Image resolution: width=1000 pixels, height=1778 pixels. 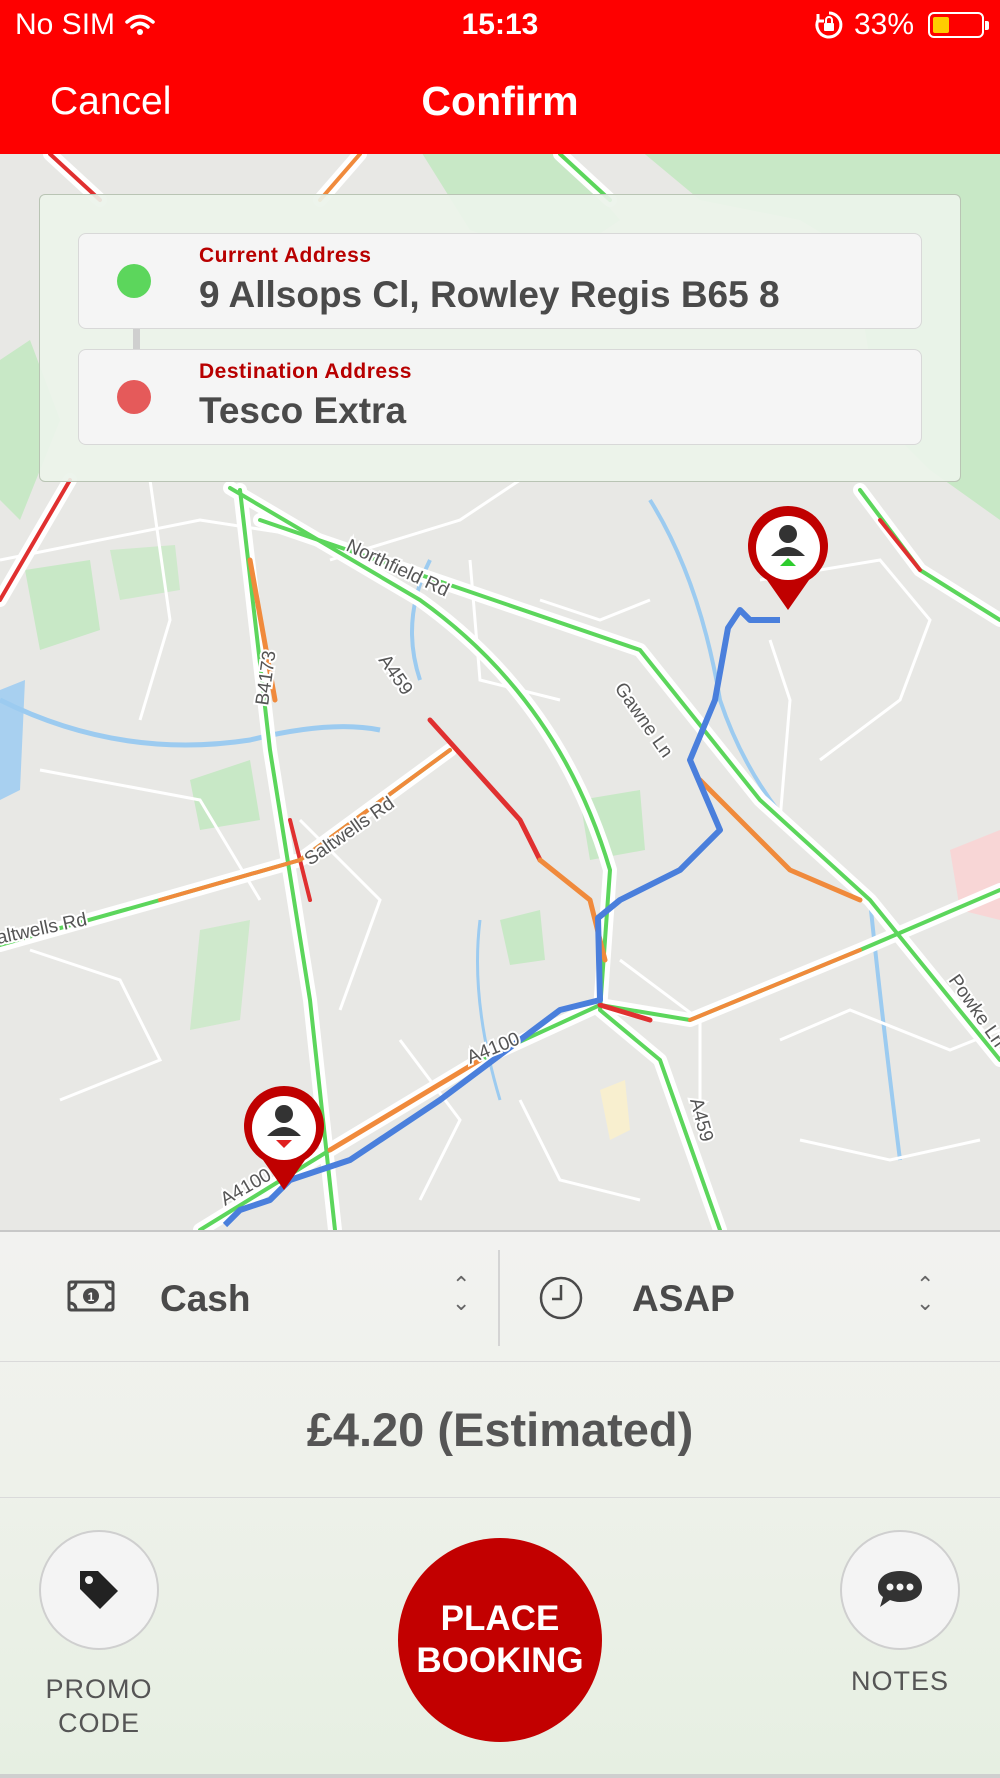 What do you see at coordinates (303, 410) in the screenshot?
I see `destination-address-value: Tesco Extra` at bounding box center [303, 410].